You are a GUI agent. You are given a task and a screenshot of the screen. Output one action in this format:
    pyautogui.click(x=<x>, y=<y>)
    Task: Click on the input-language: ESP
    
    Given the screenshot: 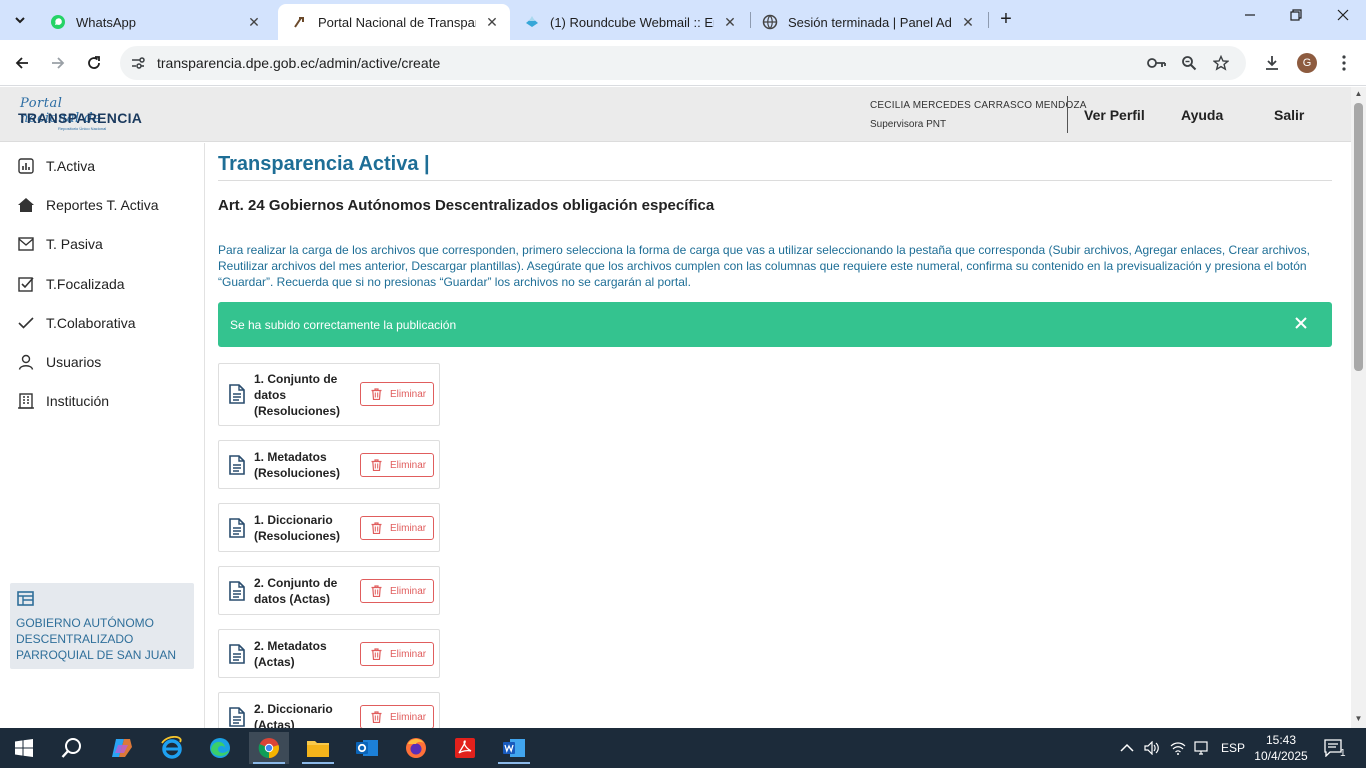 What is the action you would take?
    pyautogui.click(x=1233, y=748)
    